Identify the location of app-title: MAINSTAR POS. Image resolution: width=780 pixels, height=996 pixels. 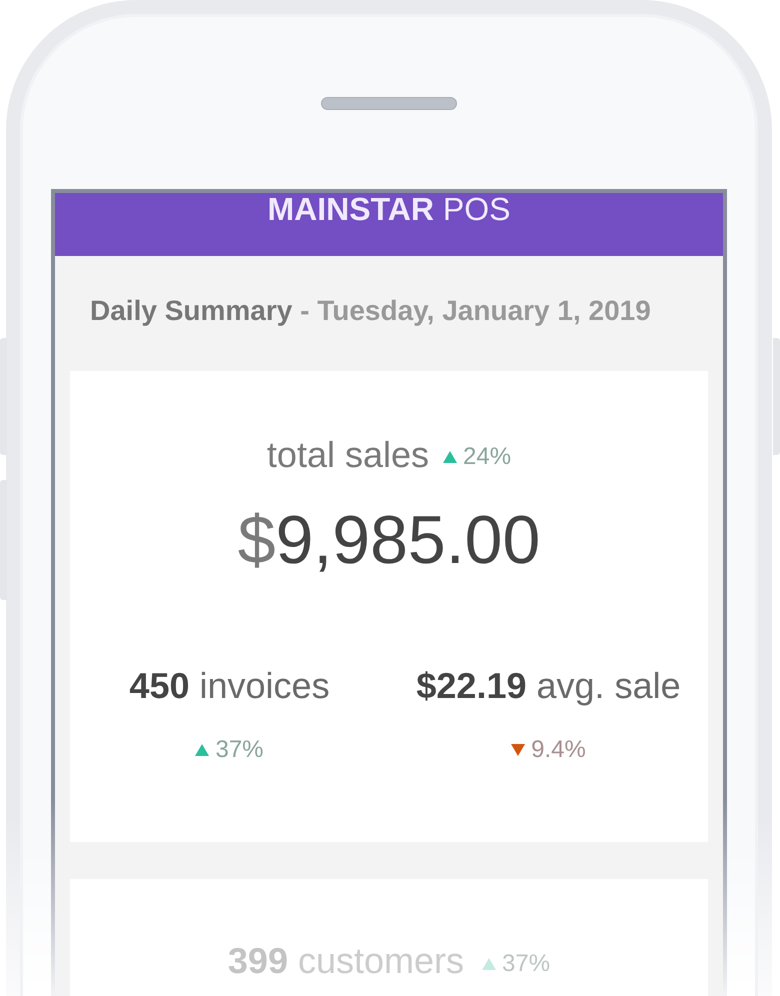
(389, 209).